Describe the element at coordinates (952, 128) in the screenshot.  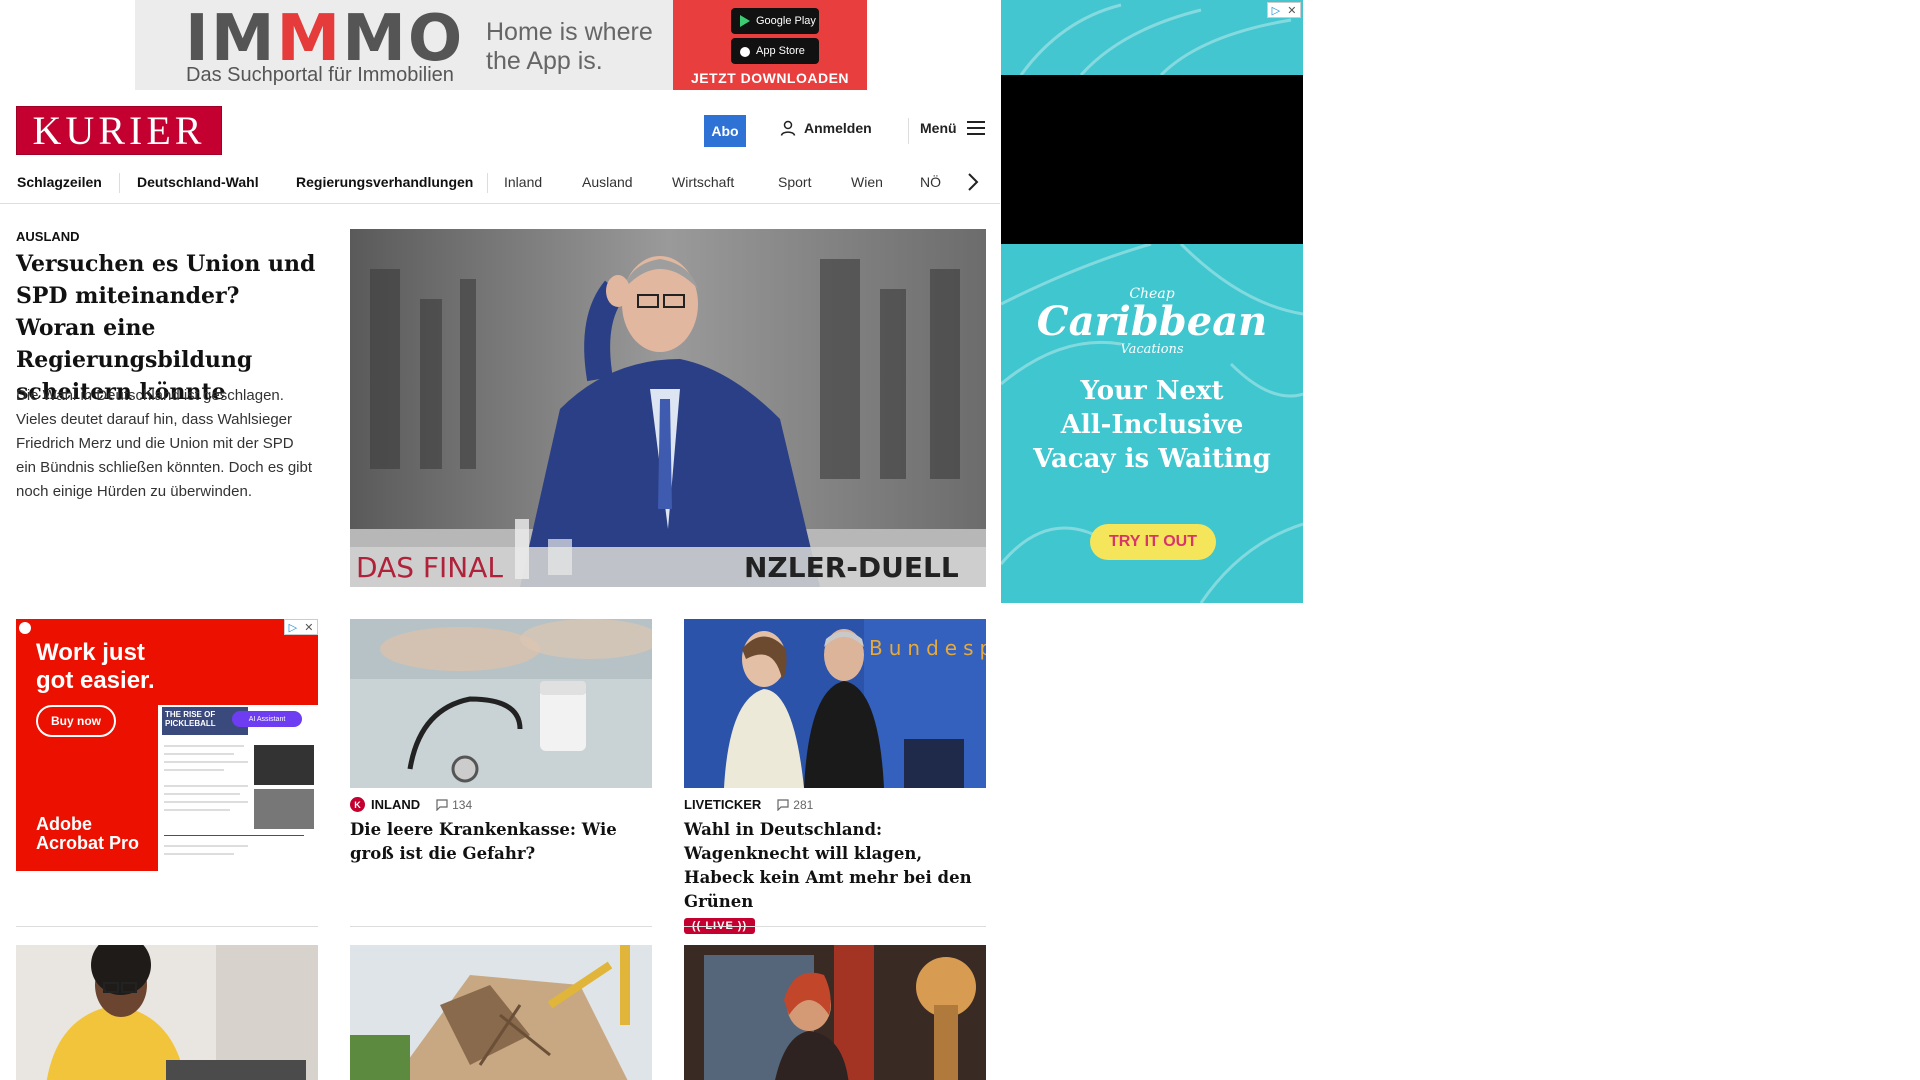
I see `menu-button: Menü` at that location.